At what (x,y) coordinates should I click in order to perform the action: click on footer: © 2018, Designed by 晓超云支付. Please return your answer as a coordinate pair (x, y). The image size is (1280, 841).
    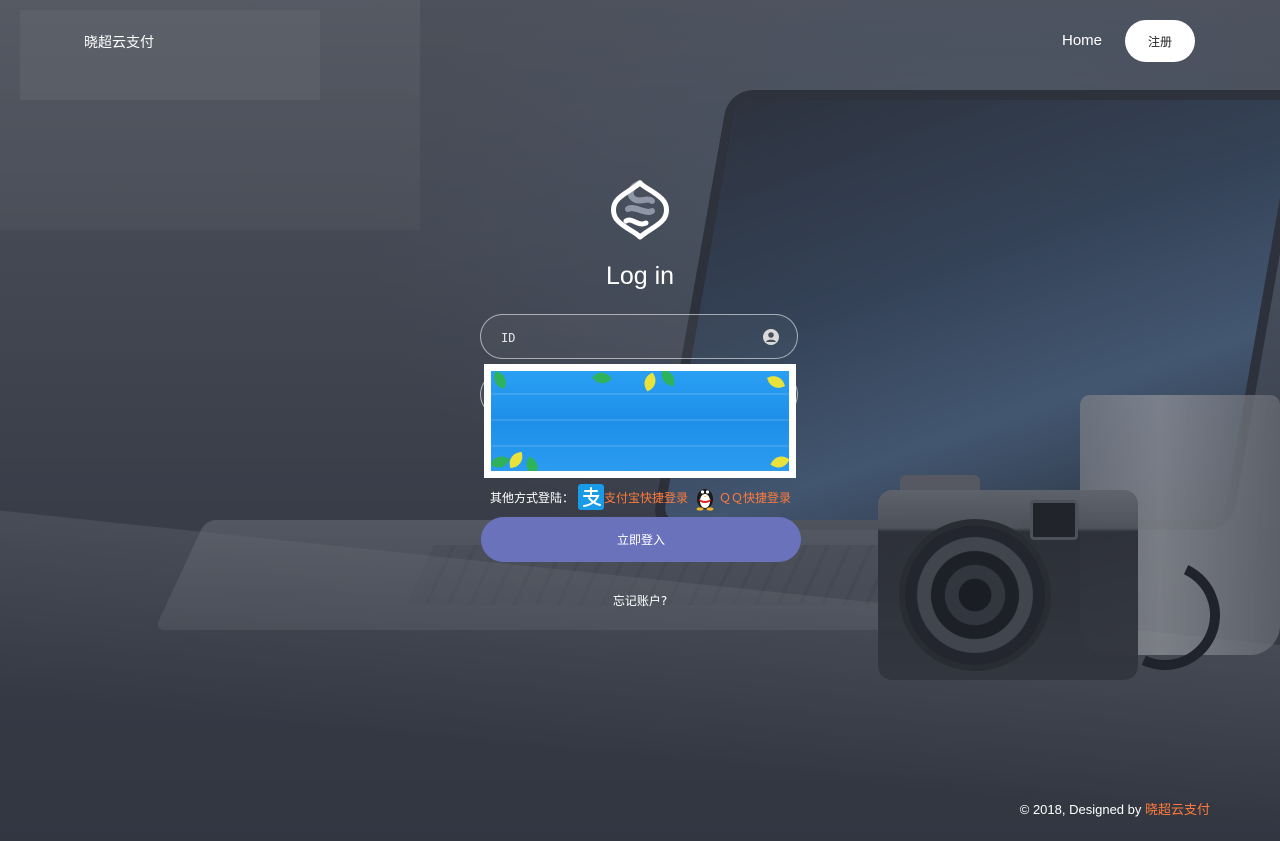
    Looking at the image, I should click on (1115, 808).